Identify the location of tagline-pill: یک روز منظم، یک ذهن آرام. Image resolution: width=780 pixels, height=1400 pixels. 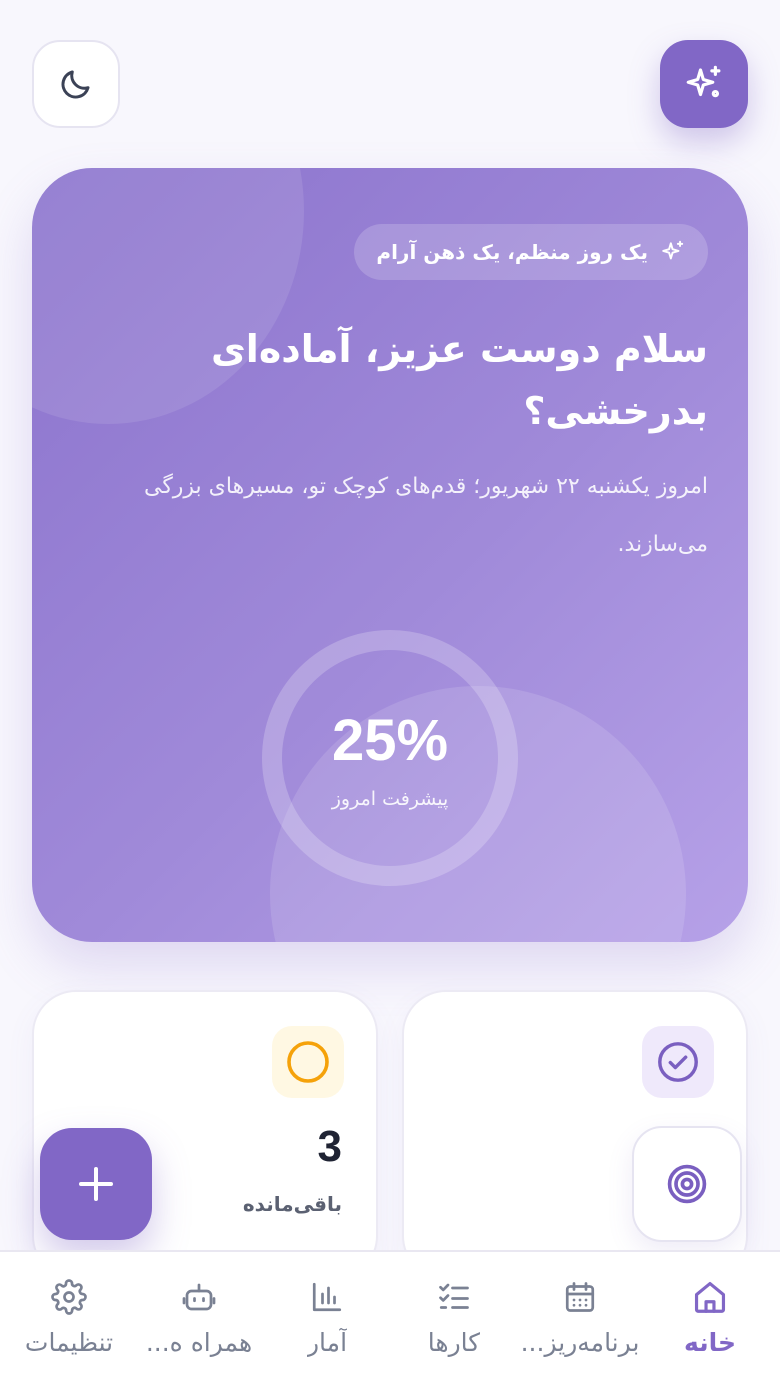
(531, 252).